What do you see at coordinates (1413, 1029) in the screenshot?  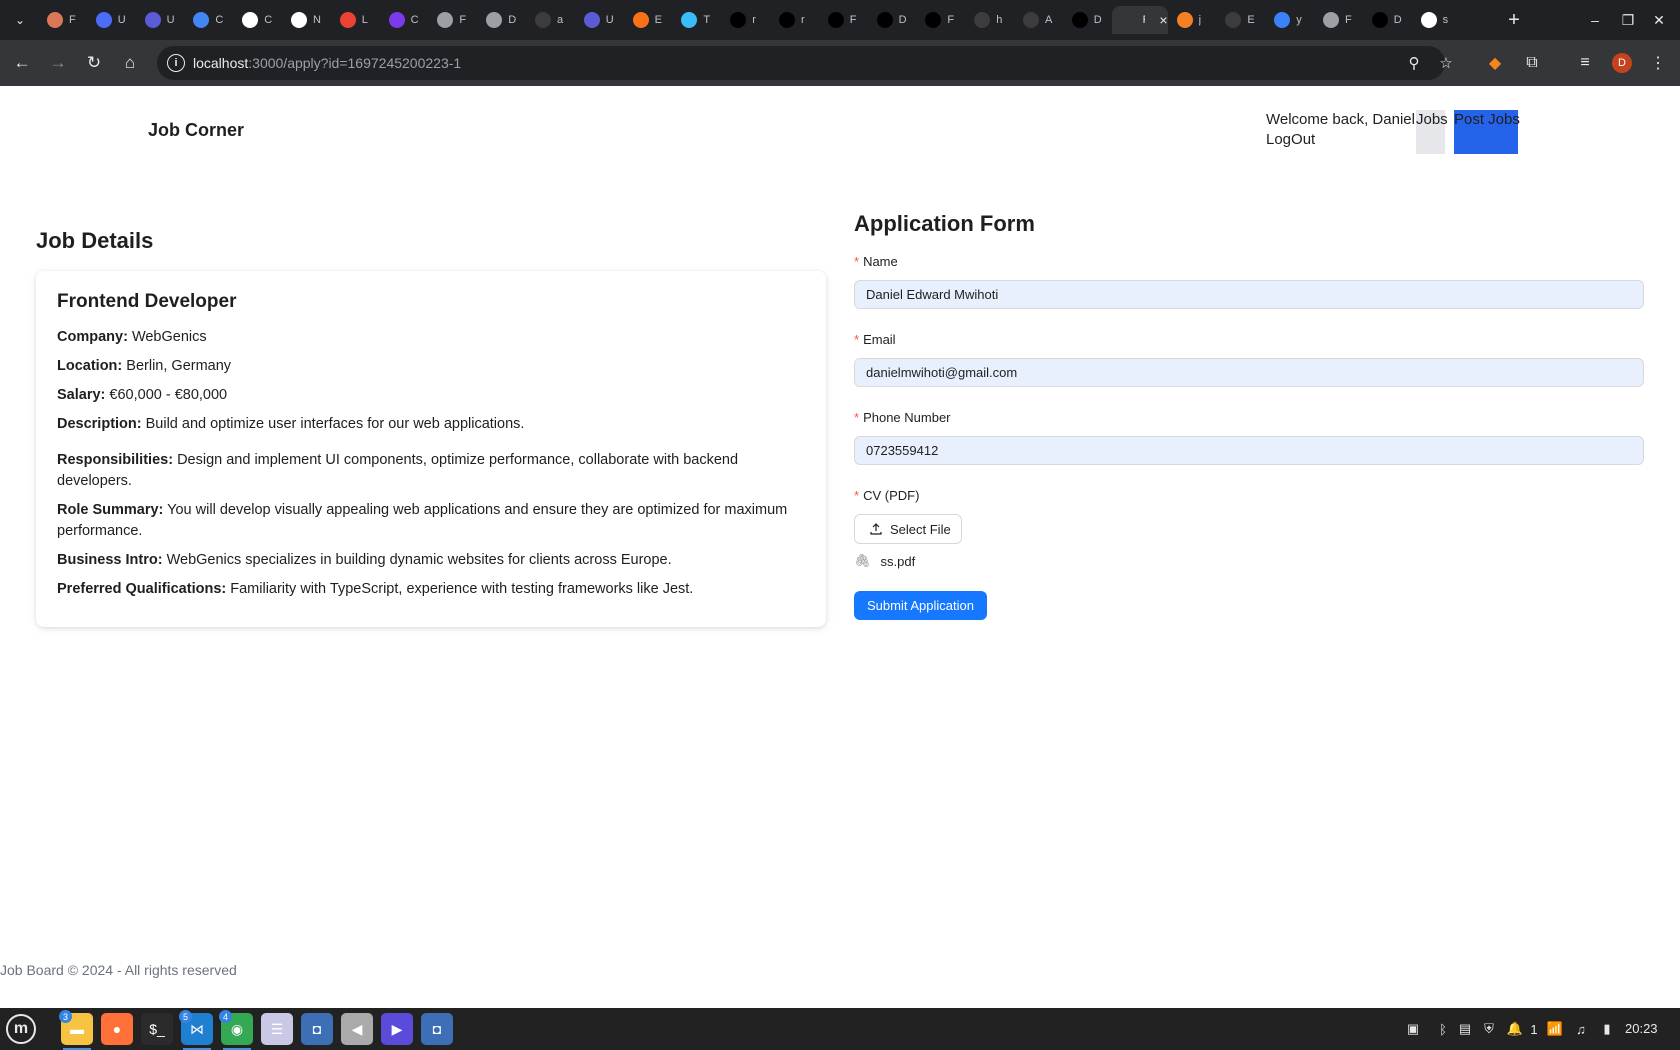 I see `screenshot-tray-icon: ▣` at bounding box center [1413, 1029].